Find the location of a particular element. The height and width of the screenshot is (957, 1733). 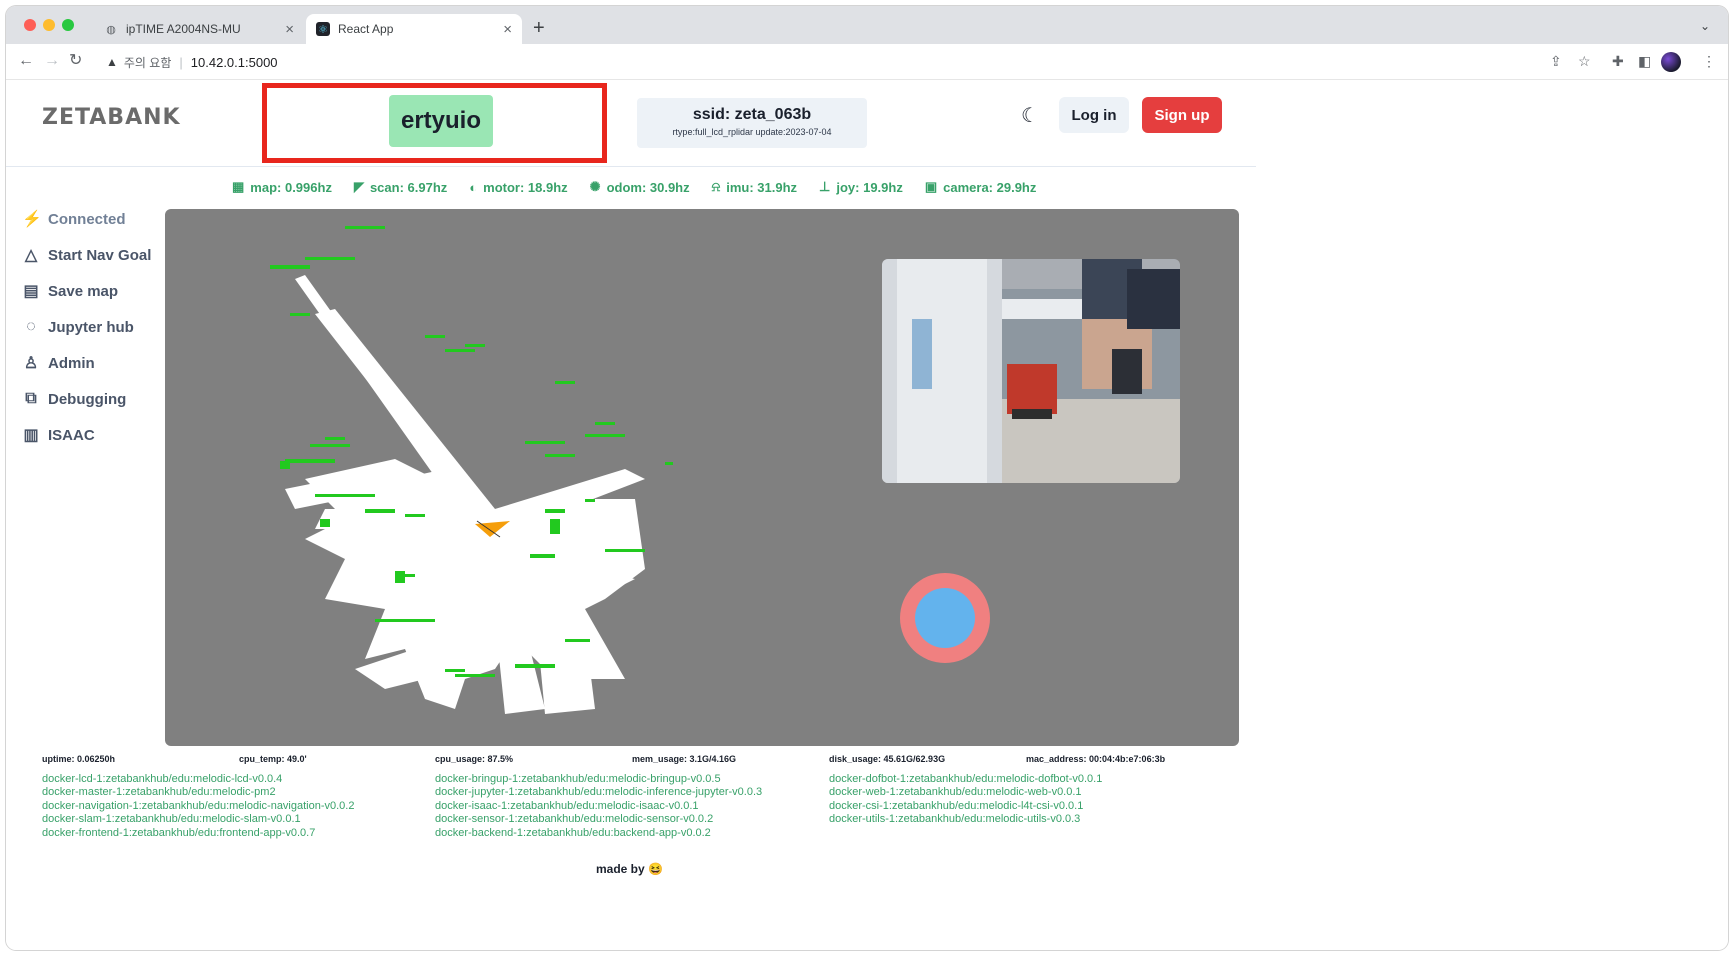

joystick-knob is located at coordinates (945, 618).